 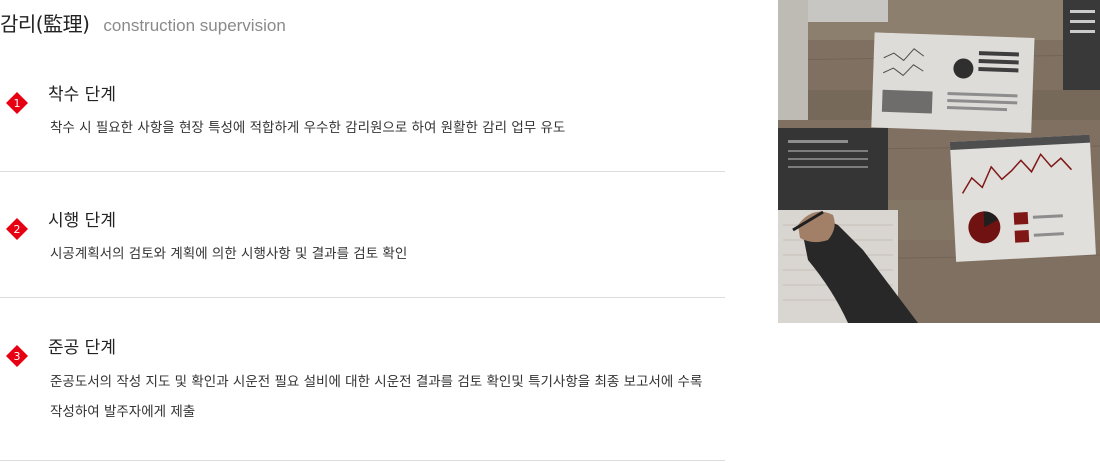 I want to click on step-number: 3, so click(x=17, y=356).